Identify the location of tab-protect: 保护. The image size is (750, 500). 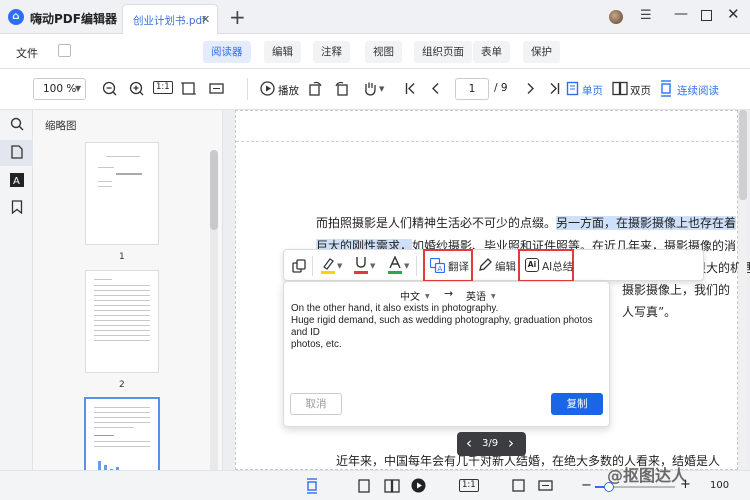
(541, 52).